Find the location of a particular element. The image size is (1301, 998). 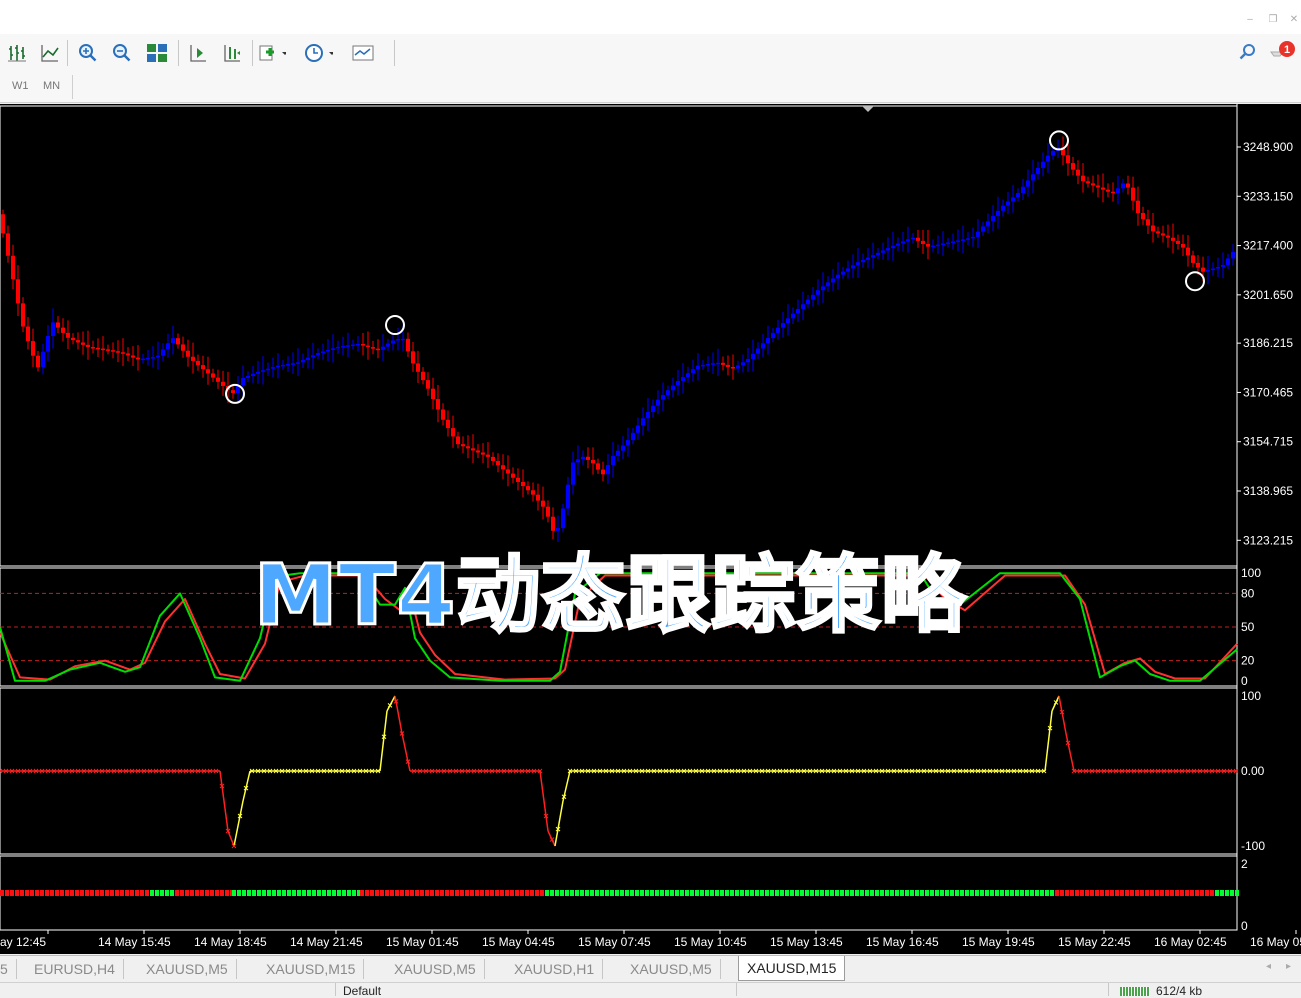

autoscroll-icon is located at coordinates (232, 53).